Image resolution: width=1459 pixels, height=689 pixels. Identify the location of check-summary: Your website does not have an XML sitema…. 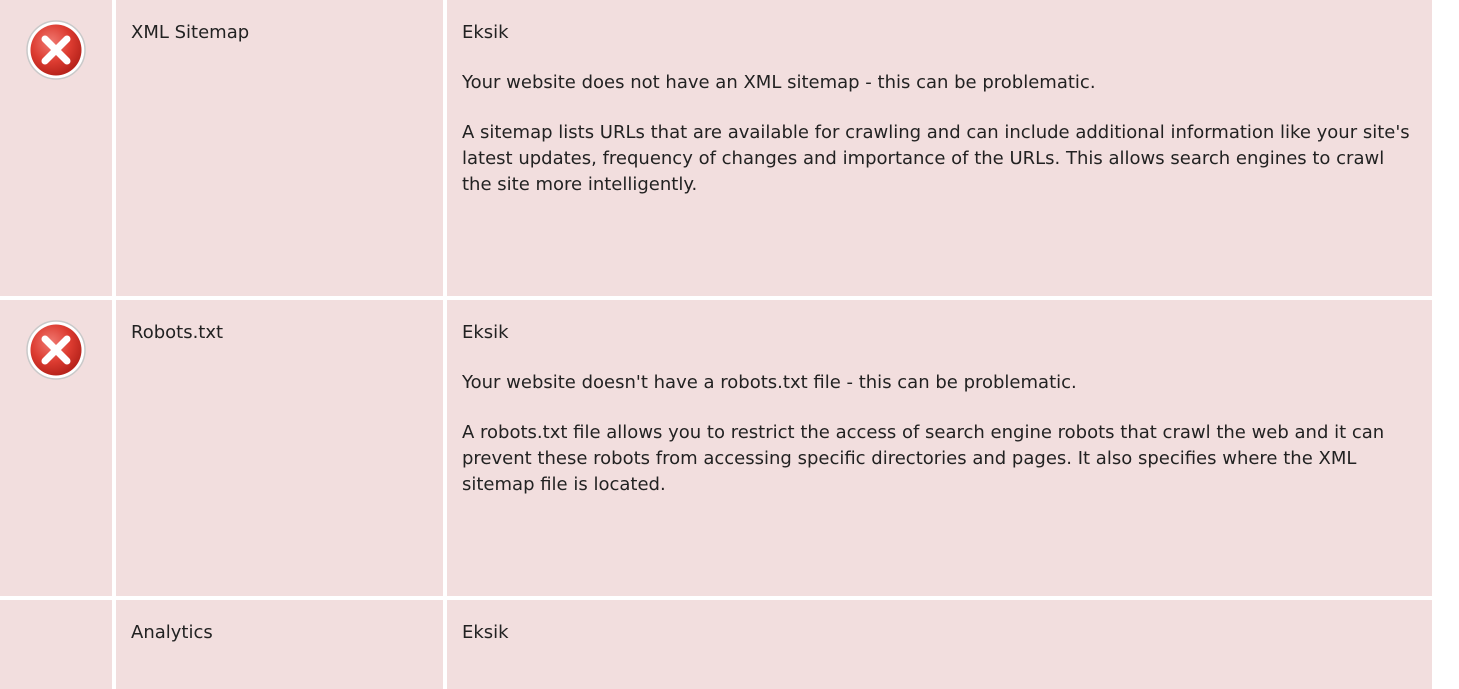
(779, 82).